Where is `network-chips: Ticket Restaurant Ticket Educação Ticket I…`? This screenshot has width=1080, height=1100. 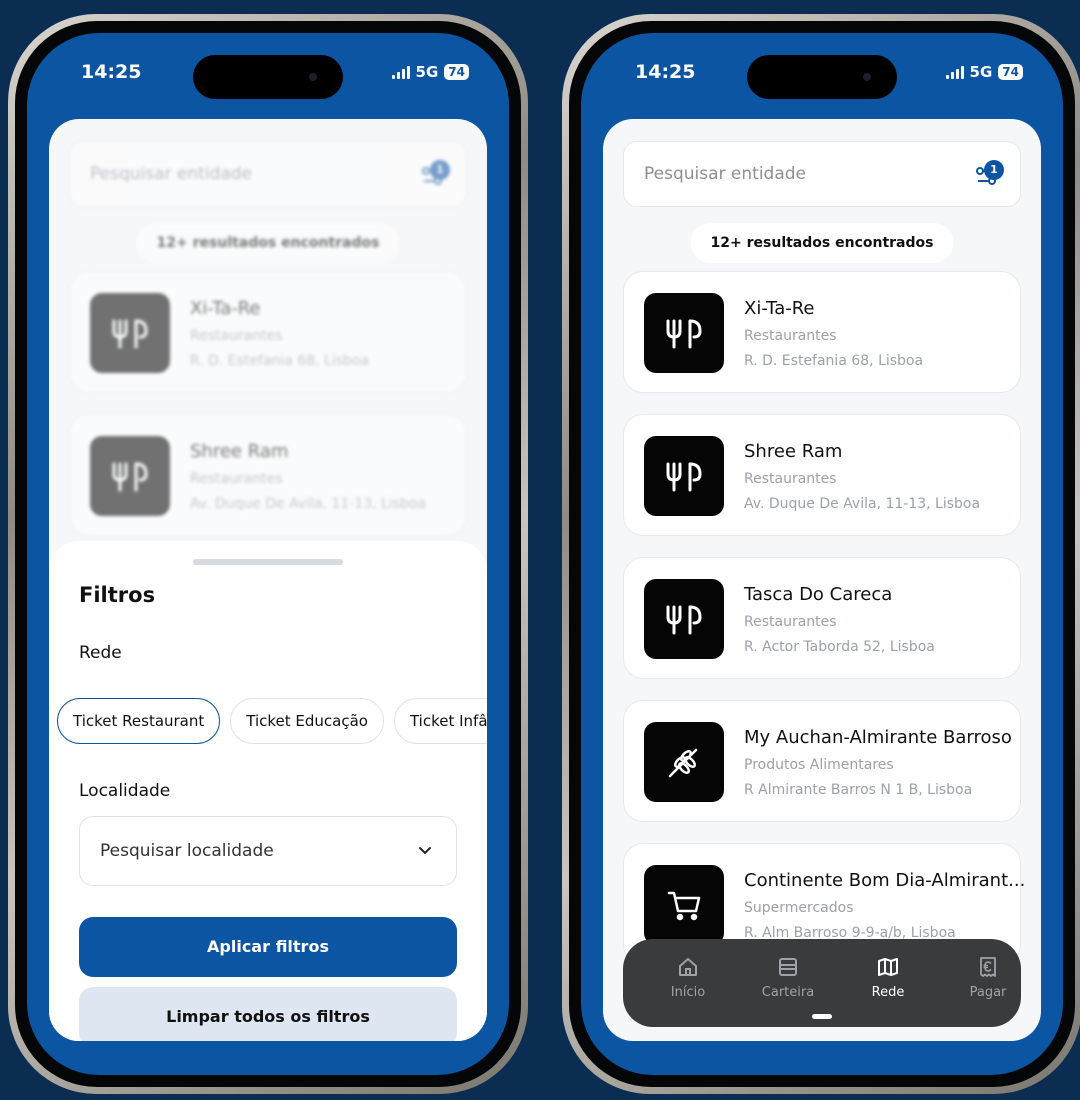
network-chips: Ticket Restaurant Ticket Educação Ticket I… is located at coordinates (272, 722).